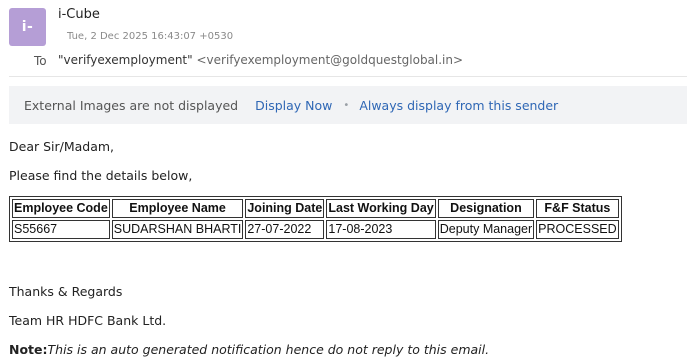 Image resolution: width=687 pixels, height=363 pixels. What do you see at coordinates (458, 105) in the screenshot?
I see `always-display-link: Always display from this sender` at bounding box center [458, 105].